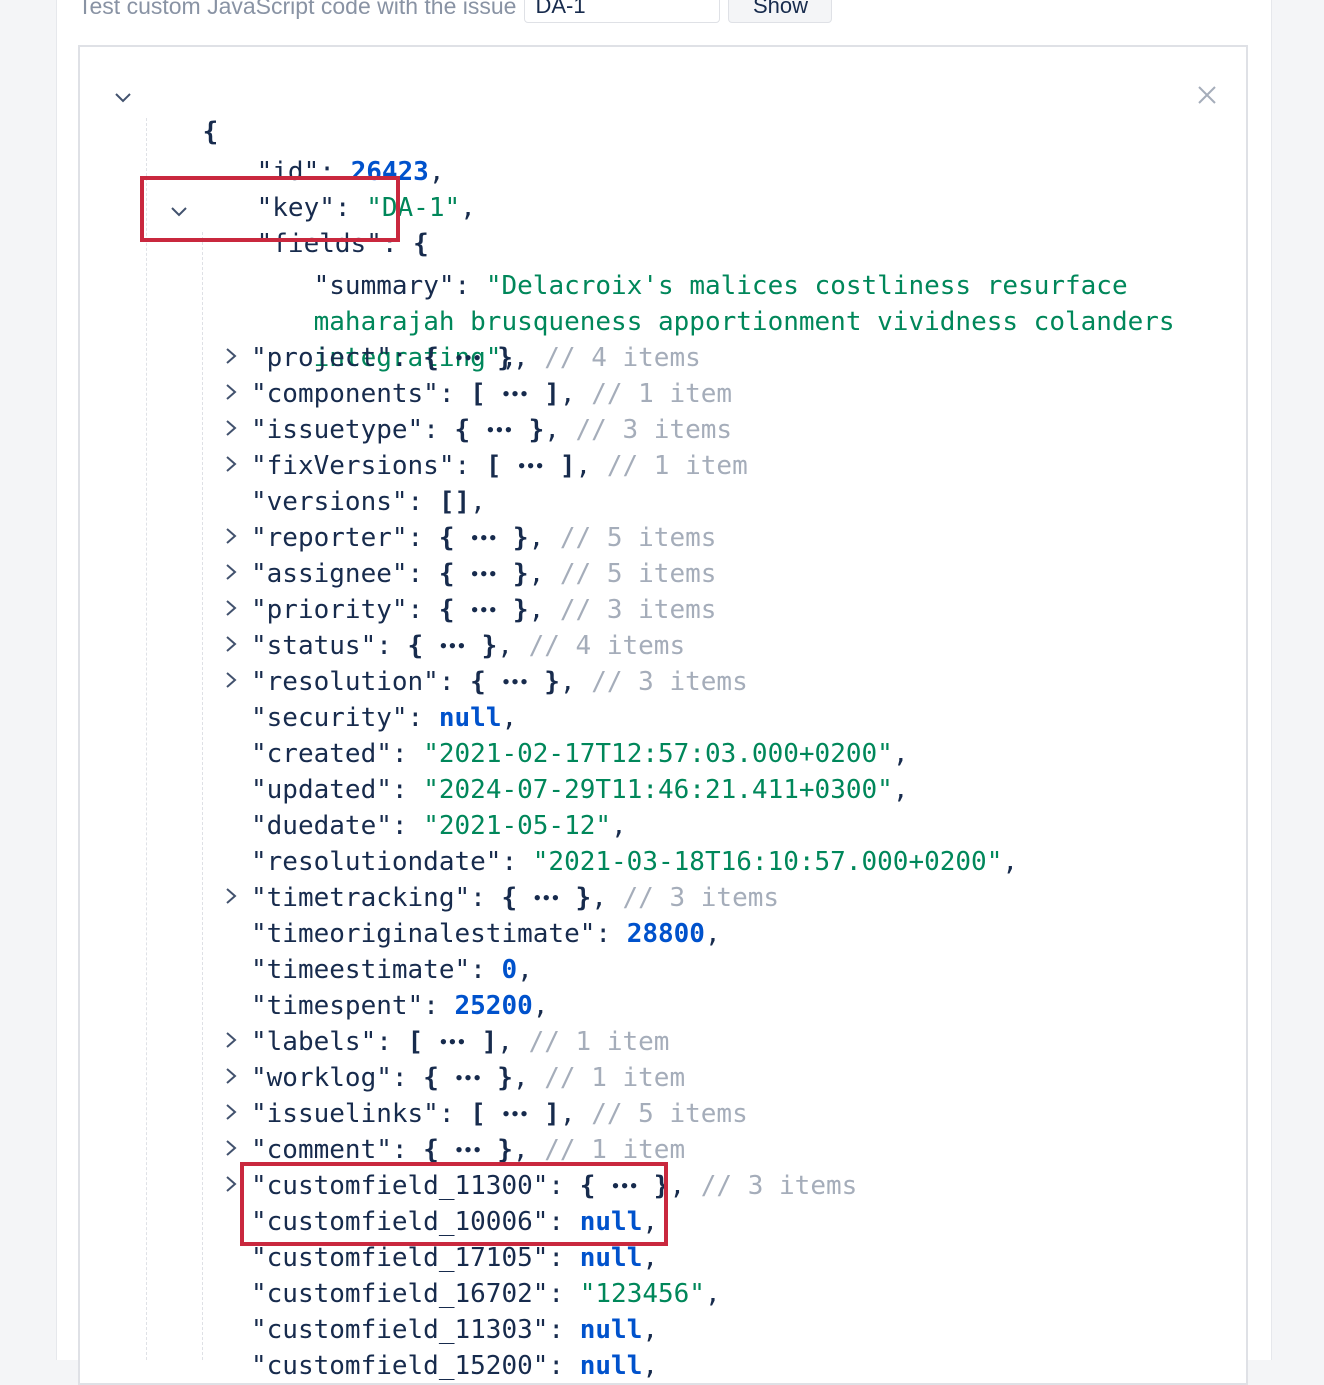 The height and width of the screenshot is (1385, 1324). I want to click on json-entry: "assignee": { ••• }, // 5 items, so click(484, 574).